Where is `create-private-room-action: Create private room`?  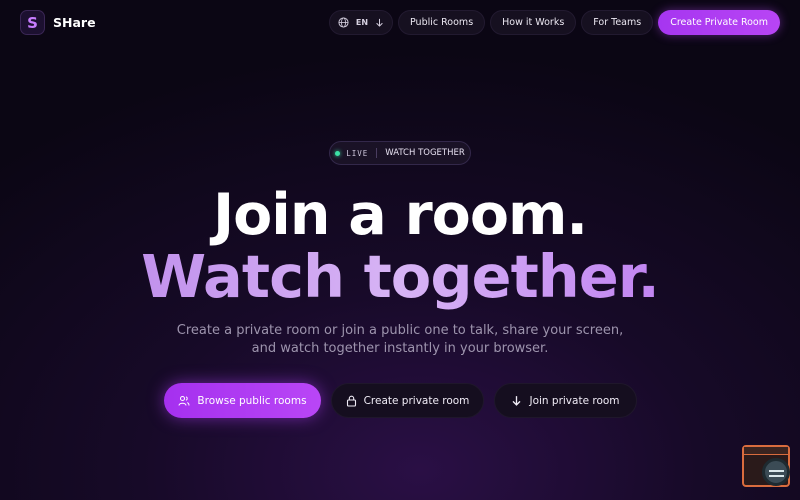 create-private-room-action: Create private room is located at coordinates (407, 400).